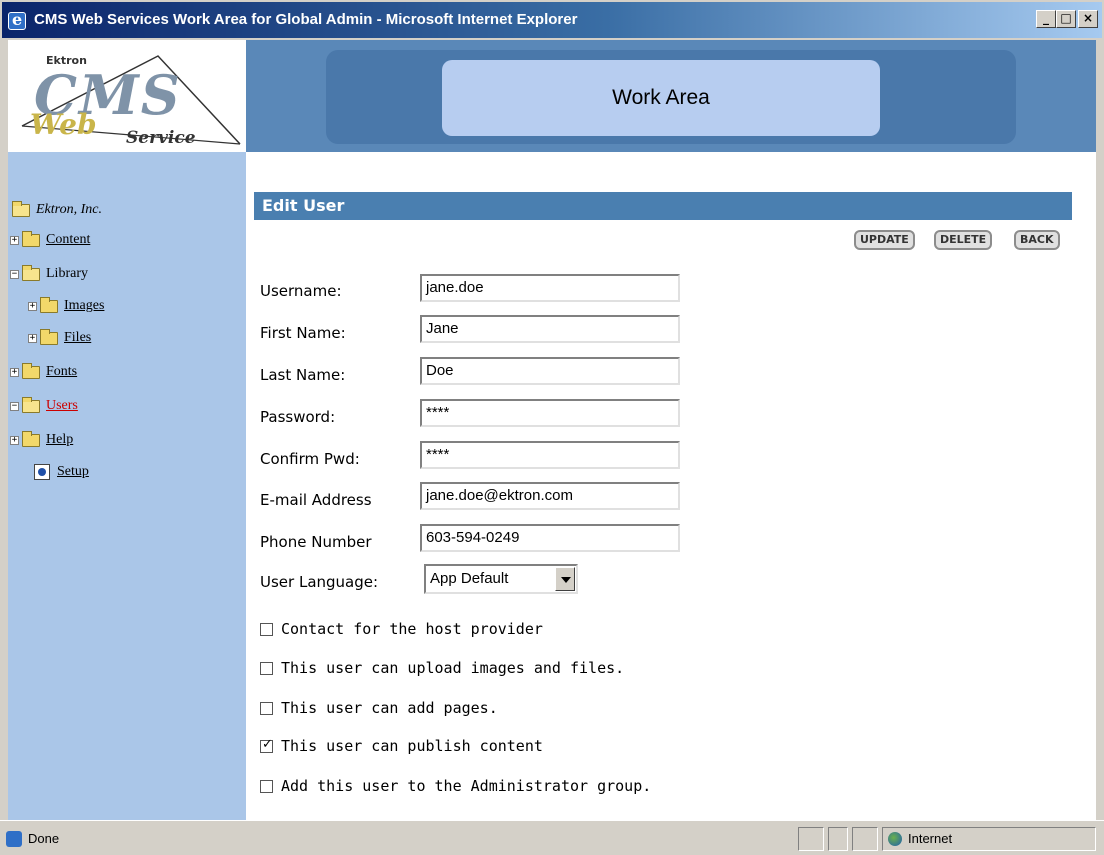 The image size is (1104, 855). What do you see at coordinates (59, 440) in the screenshot?
I see `tree-item-help-link: Help` at bounding box center [59, 440].